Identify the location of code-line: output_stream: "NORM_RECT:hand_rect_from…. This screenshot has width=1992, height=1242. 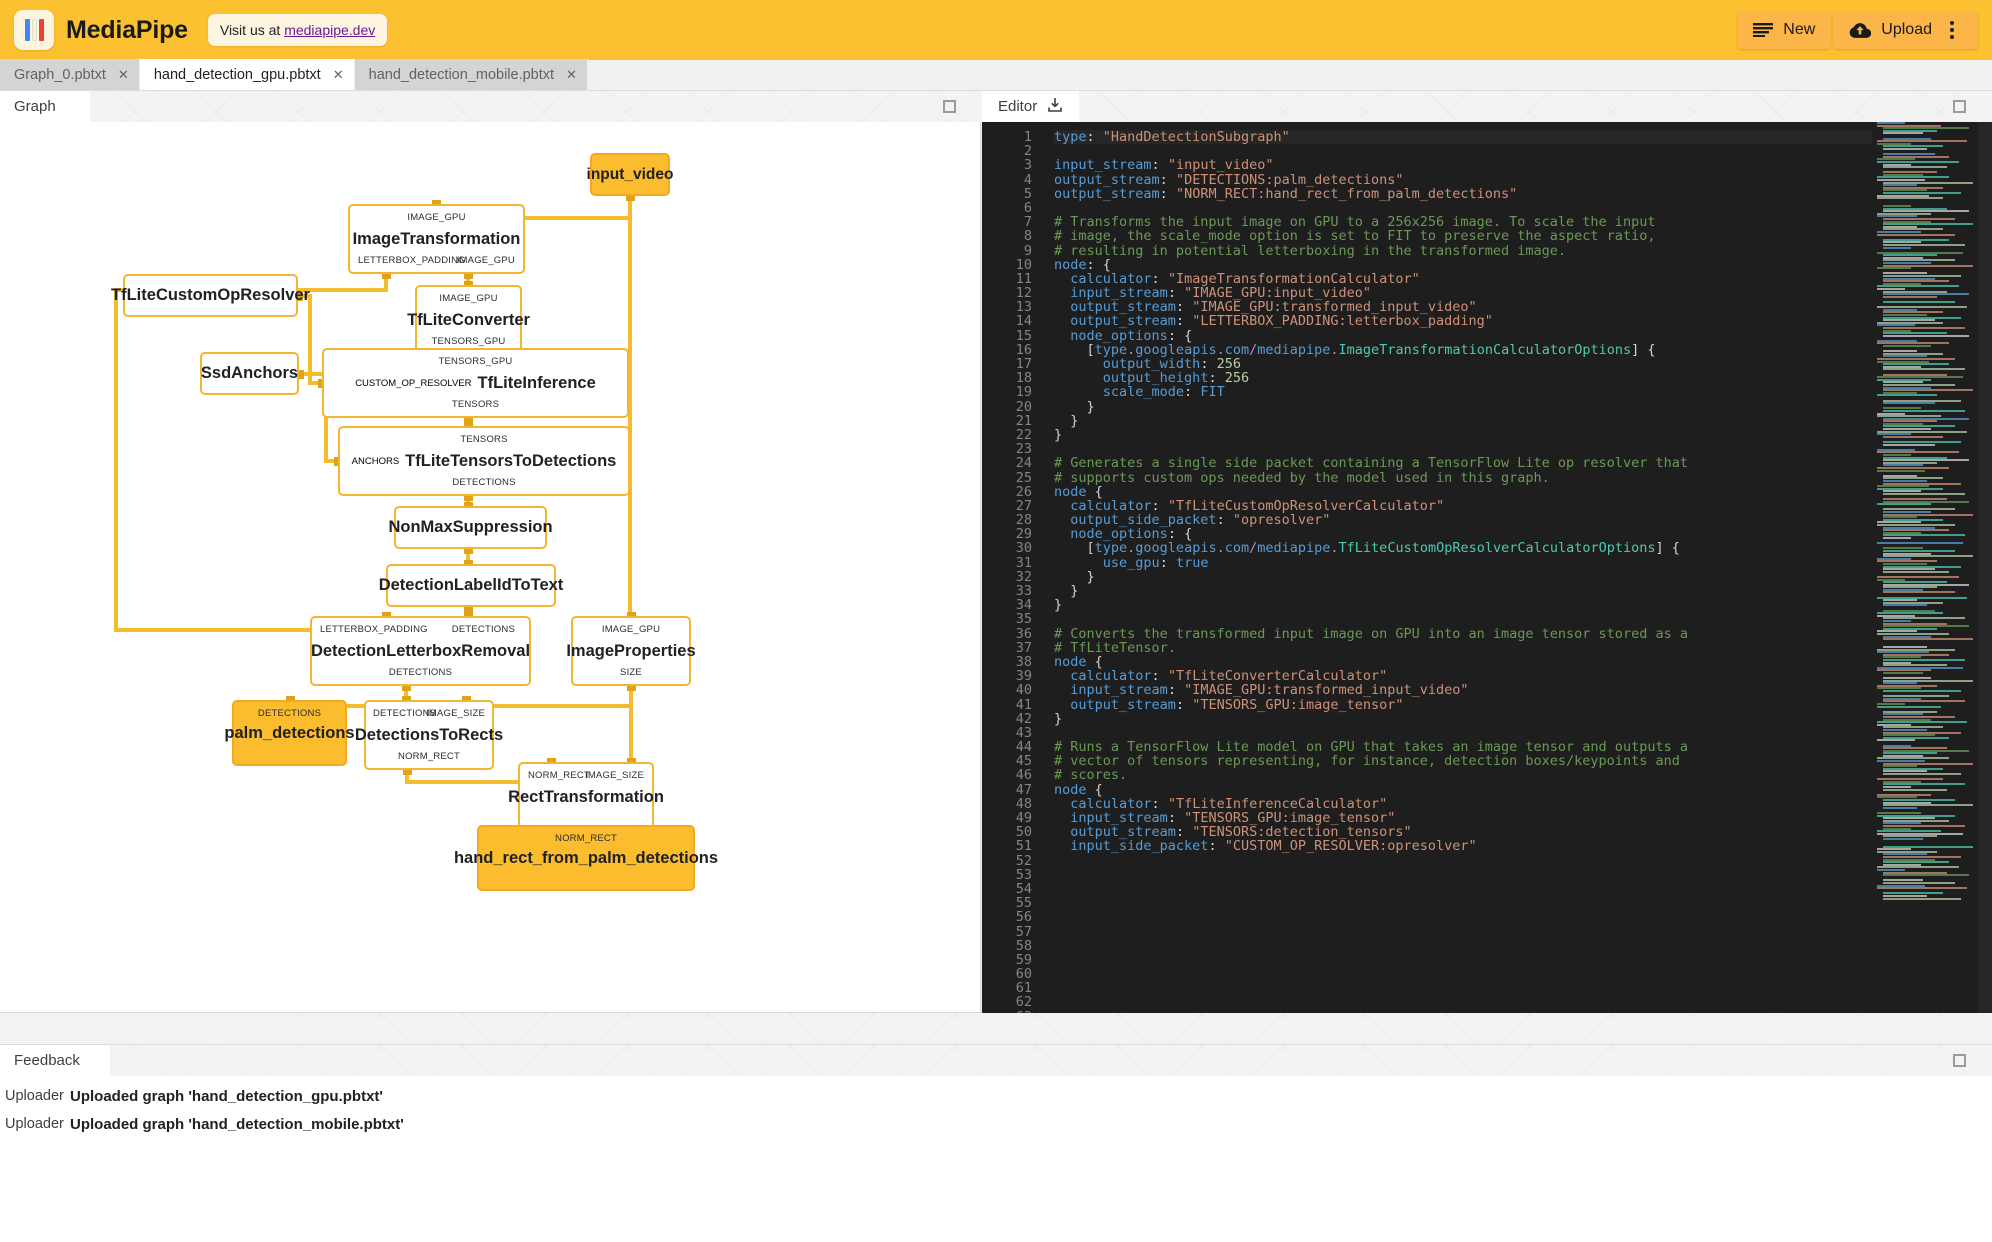
(1463, 194).